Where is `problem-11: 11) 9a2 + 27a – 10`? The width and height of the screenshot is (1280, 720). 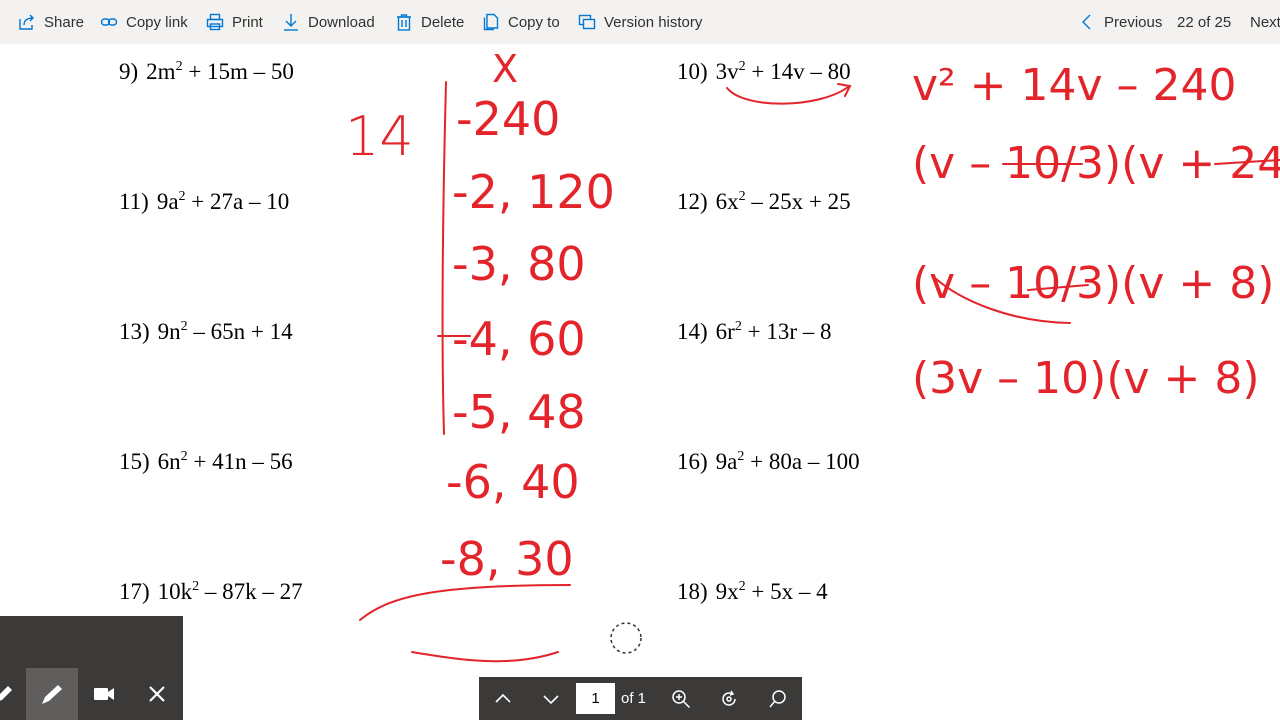
problem-11: 11) 9a2 + 27a – 10 is located at coordinates (204, 201).